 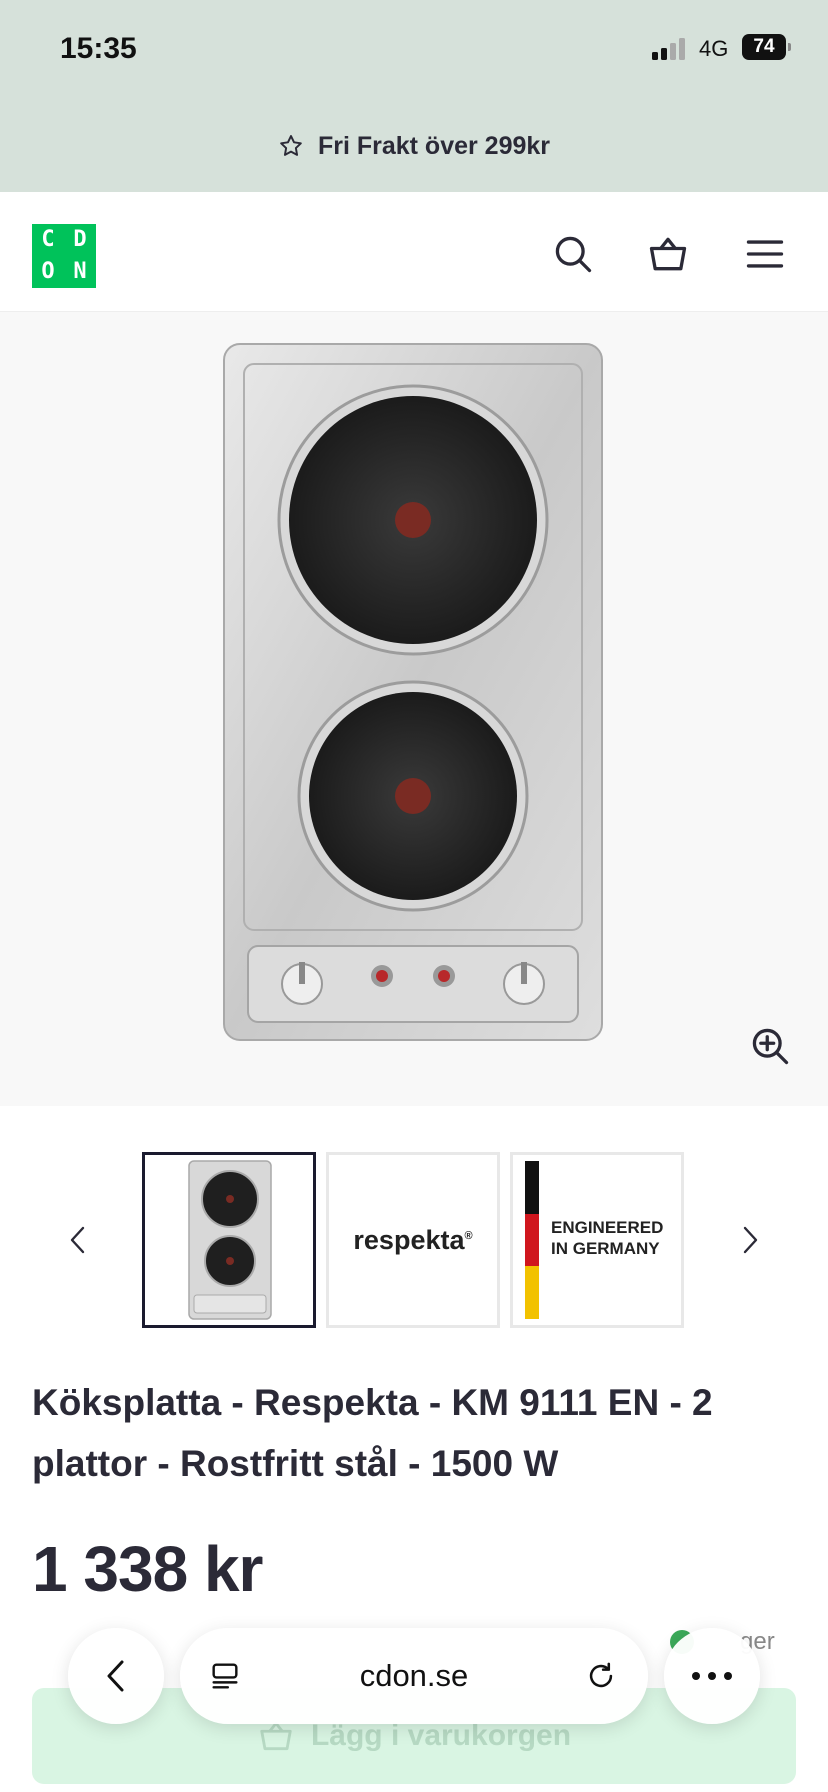 What do you see at coordinates (414, 252) in the screenshot?
I see `site-header: C D O N` at bounding box center [414, 252].